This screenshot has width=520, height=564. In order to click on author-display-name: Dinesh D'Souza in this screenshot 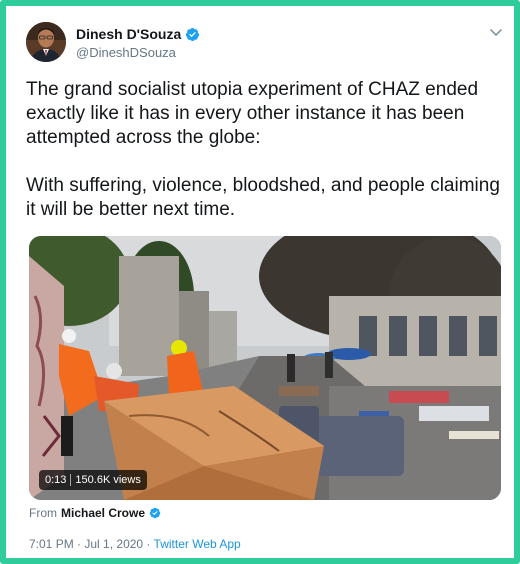, I will do `click(128, 34)`.